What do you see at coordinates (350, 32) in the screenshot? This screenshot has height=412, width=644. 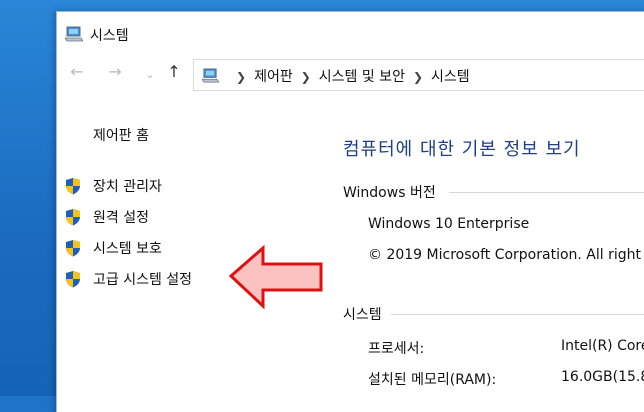 I see `title-bar: 시스템` at bounding box center [350, 32].